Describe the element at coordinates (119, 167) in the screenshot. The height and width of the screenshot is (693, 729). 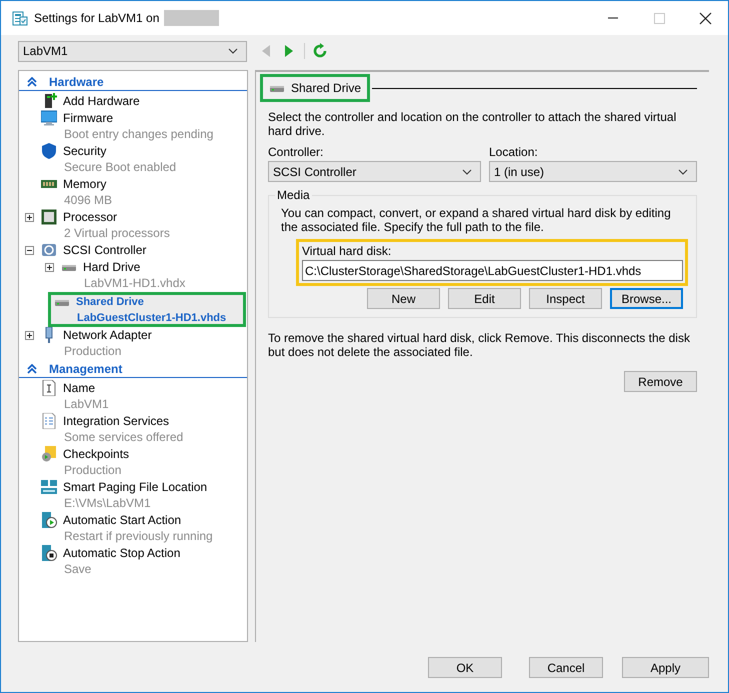
I see `item-detail: Secure Boot enabled` at that location.